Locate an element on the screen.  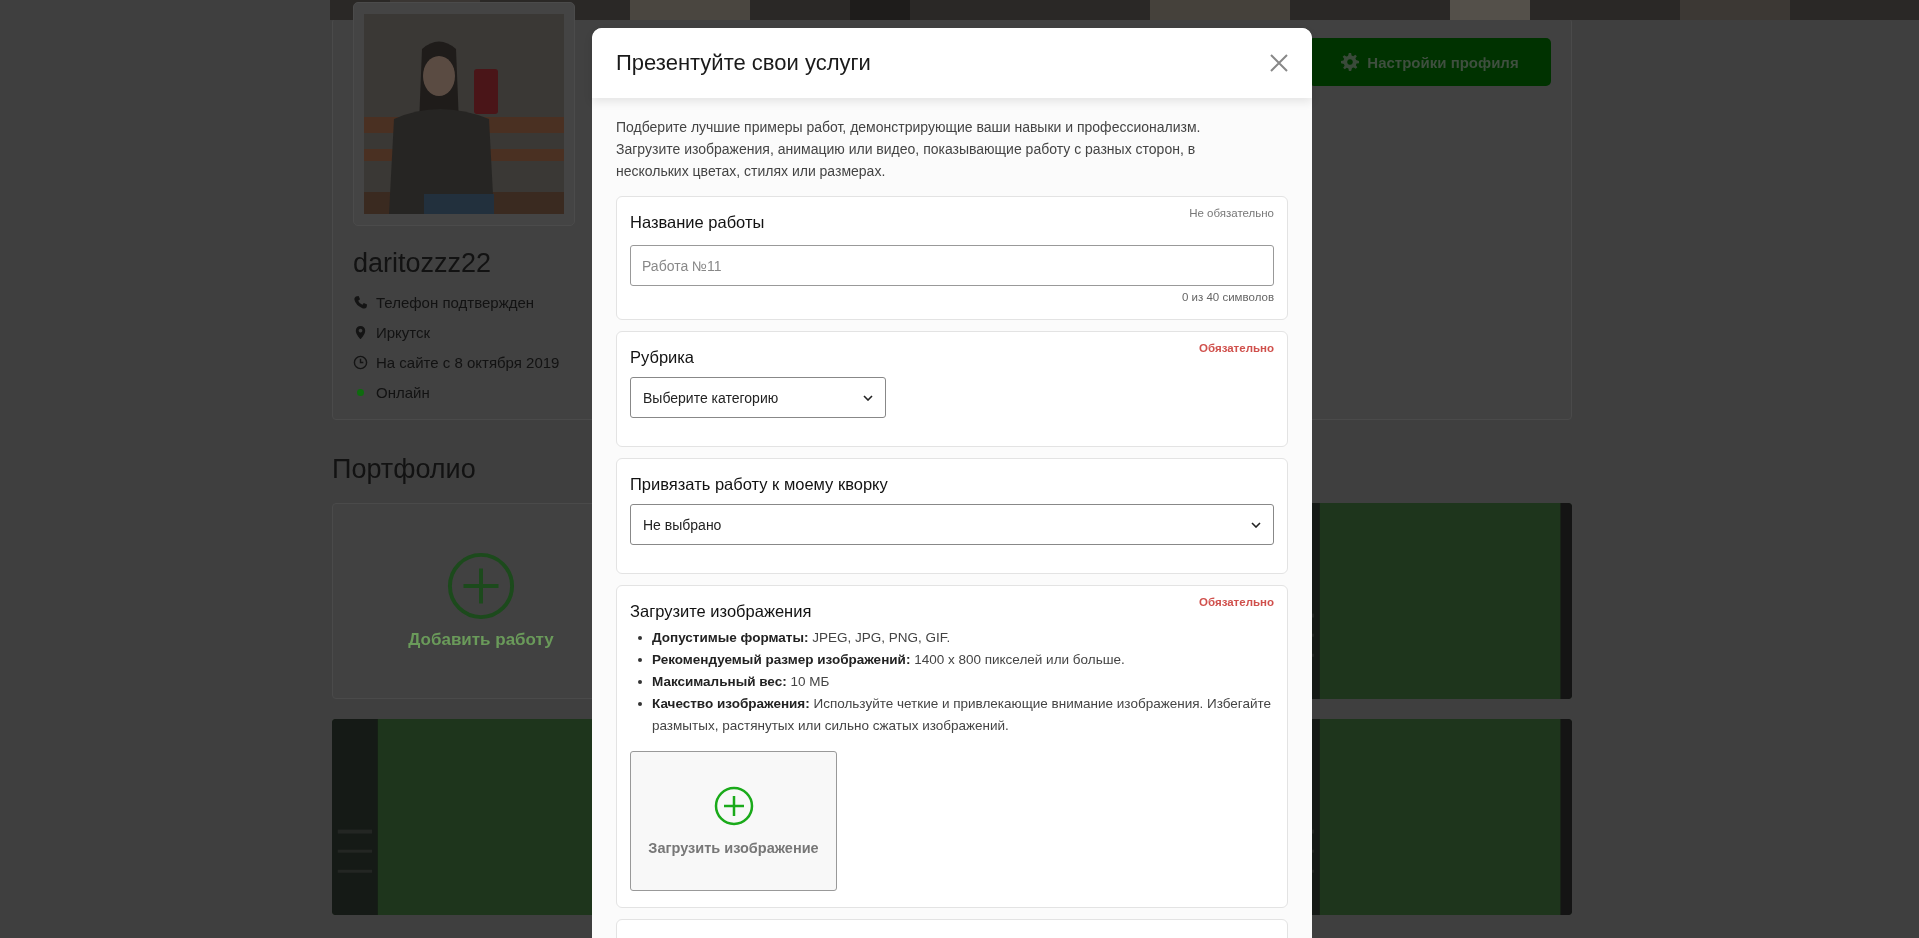
dropdown: Не выбрано is located at coordinates (952, 524).